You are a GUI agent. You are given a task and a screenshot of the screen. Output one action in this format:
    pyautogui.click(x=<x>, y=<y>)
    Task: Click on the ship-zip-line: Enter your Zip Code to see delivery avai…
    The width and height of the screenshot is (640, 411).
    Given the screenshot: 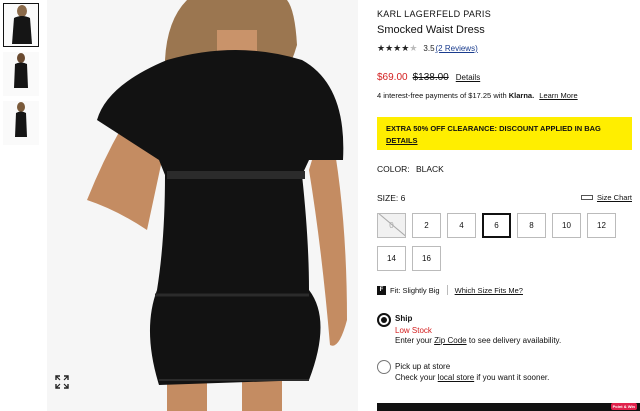 What is the action you would take?
    pyautogui.click(x=478, y=340)
    